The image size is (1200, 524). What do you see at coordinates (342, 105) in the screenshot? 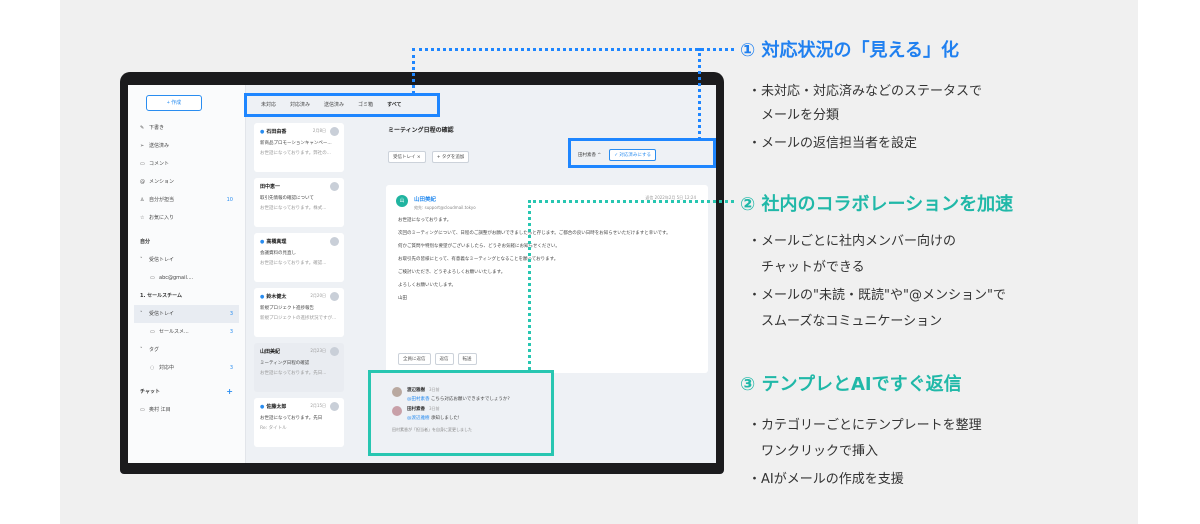
I see `highlight-status-tabs` at bounding box center [342, 105].